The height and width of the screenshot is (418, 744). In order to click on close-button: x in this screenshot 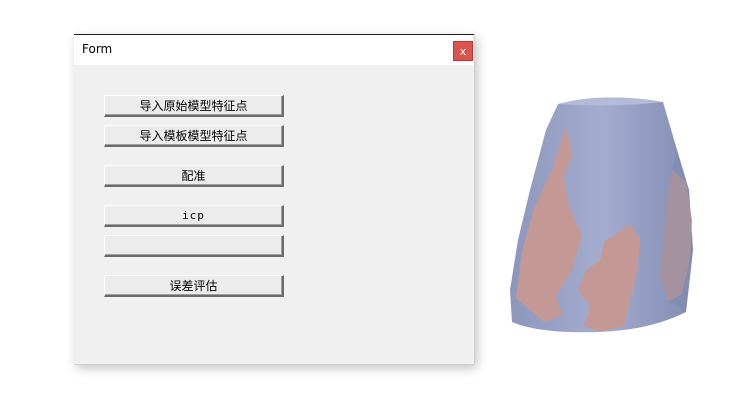, I will do `click(463, 51)`.